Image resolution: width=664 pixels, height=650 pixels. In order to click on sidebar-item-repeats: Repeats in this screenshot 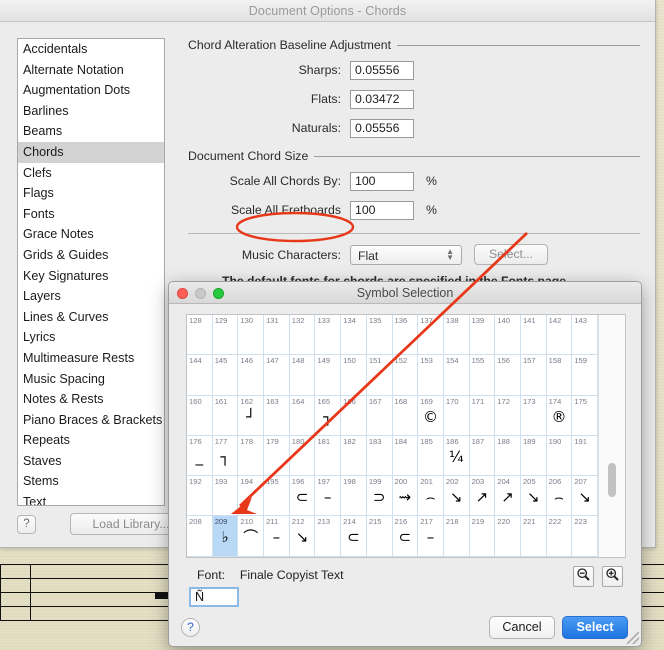, I will do `click(91, 440)`.